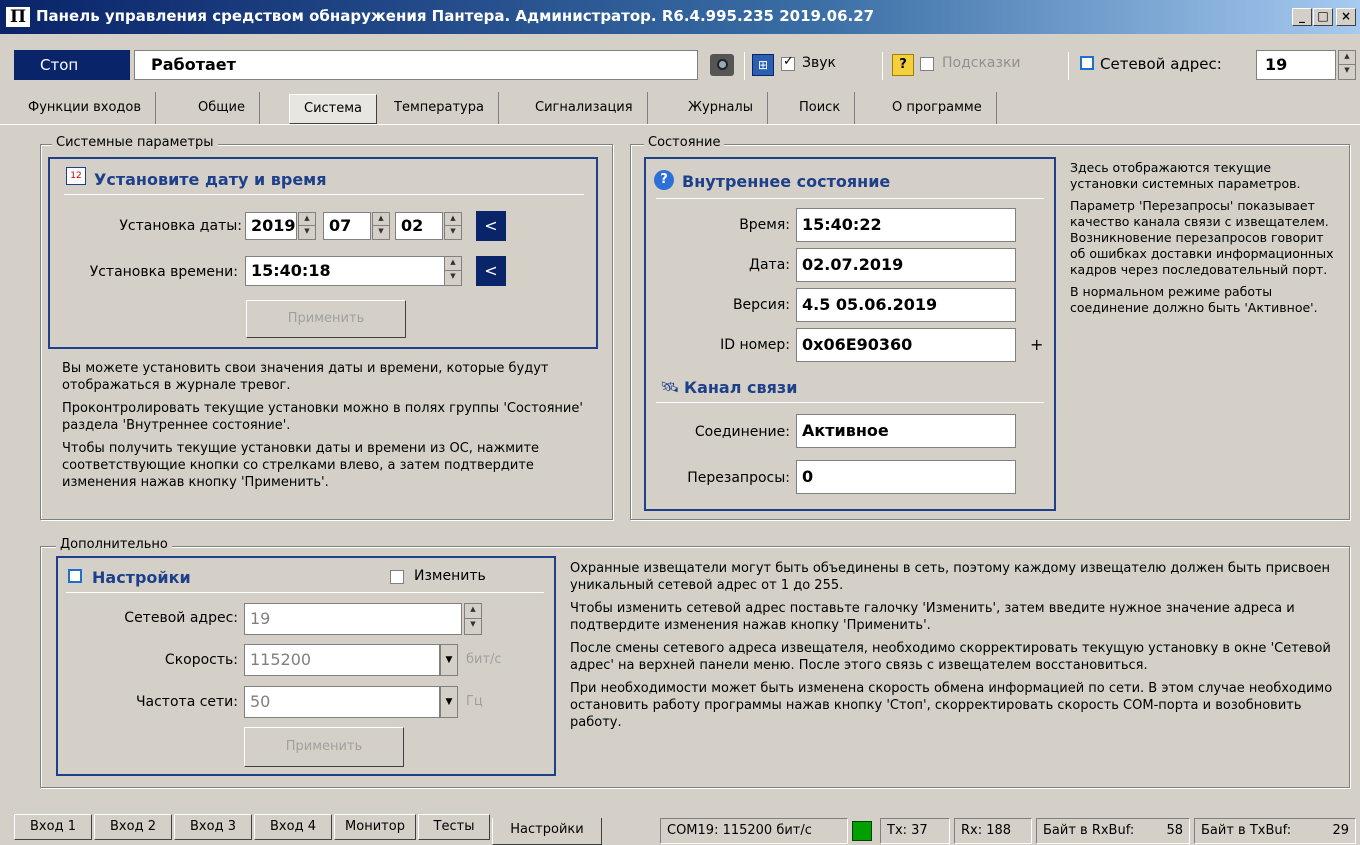 The width and height of the screenshot is (1360, 845). What do you see at coordinates (684, 142) in the screenshot?
I see `state-group-title: Состояние` at bounding box center [684, 142].